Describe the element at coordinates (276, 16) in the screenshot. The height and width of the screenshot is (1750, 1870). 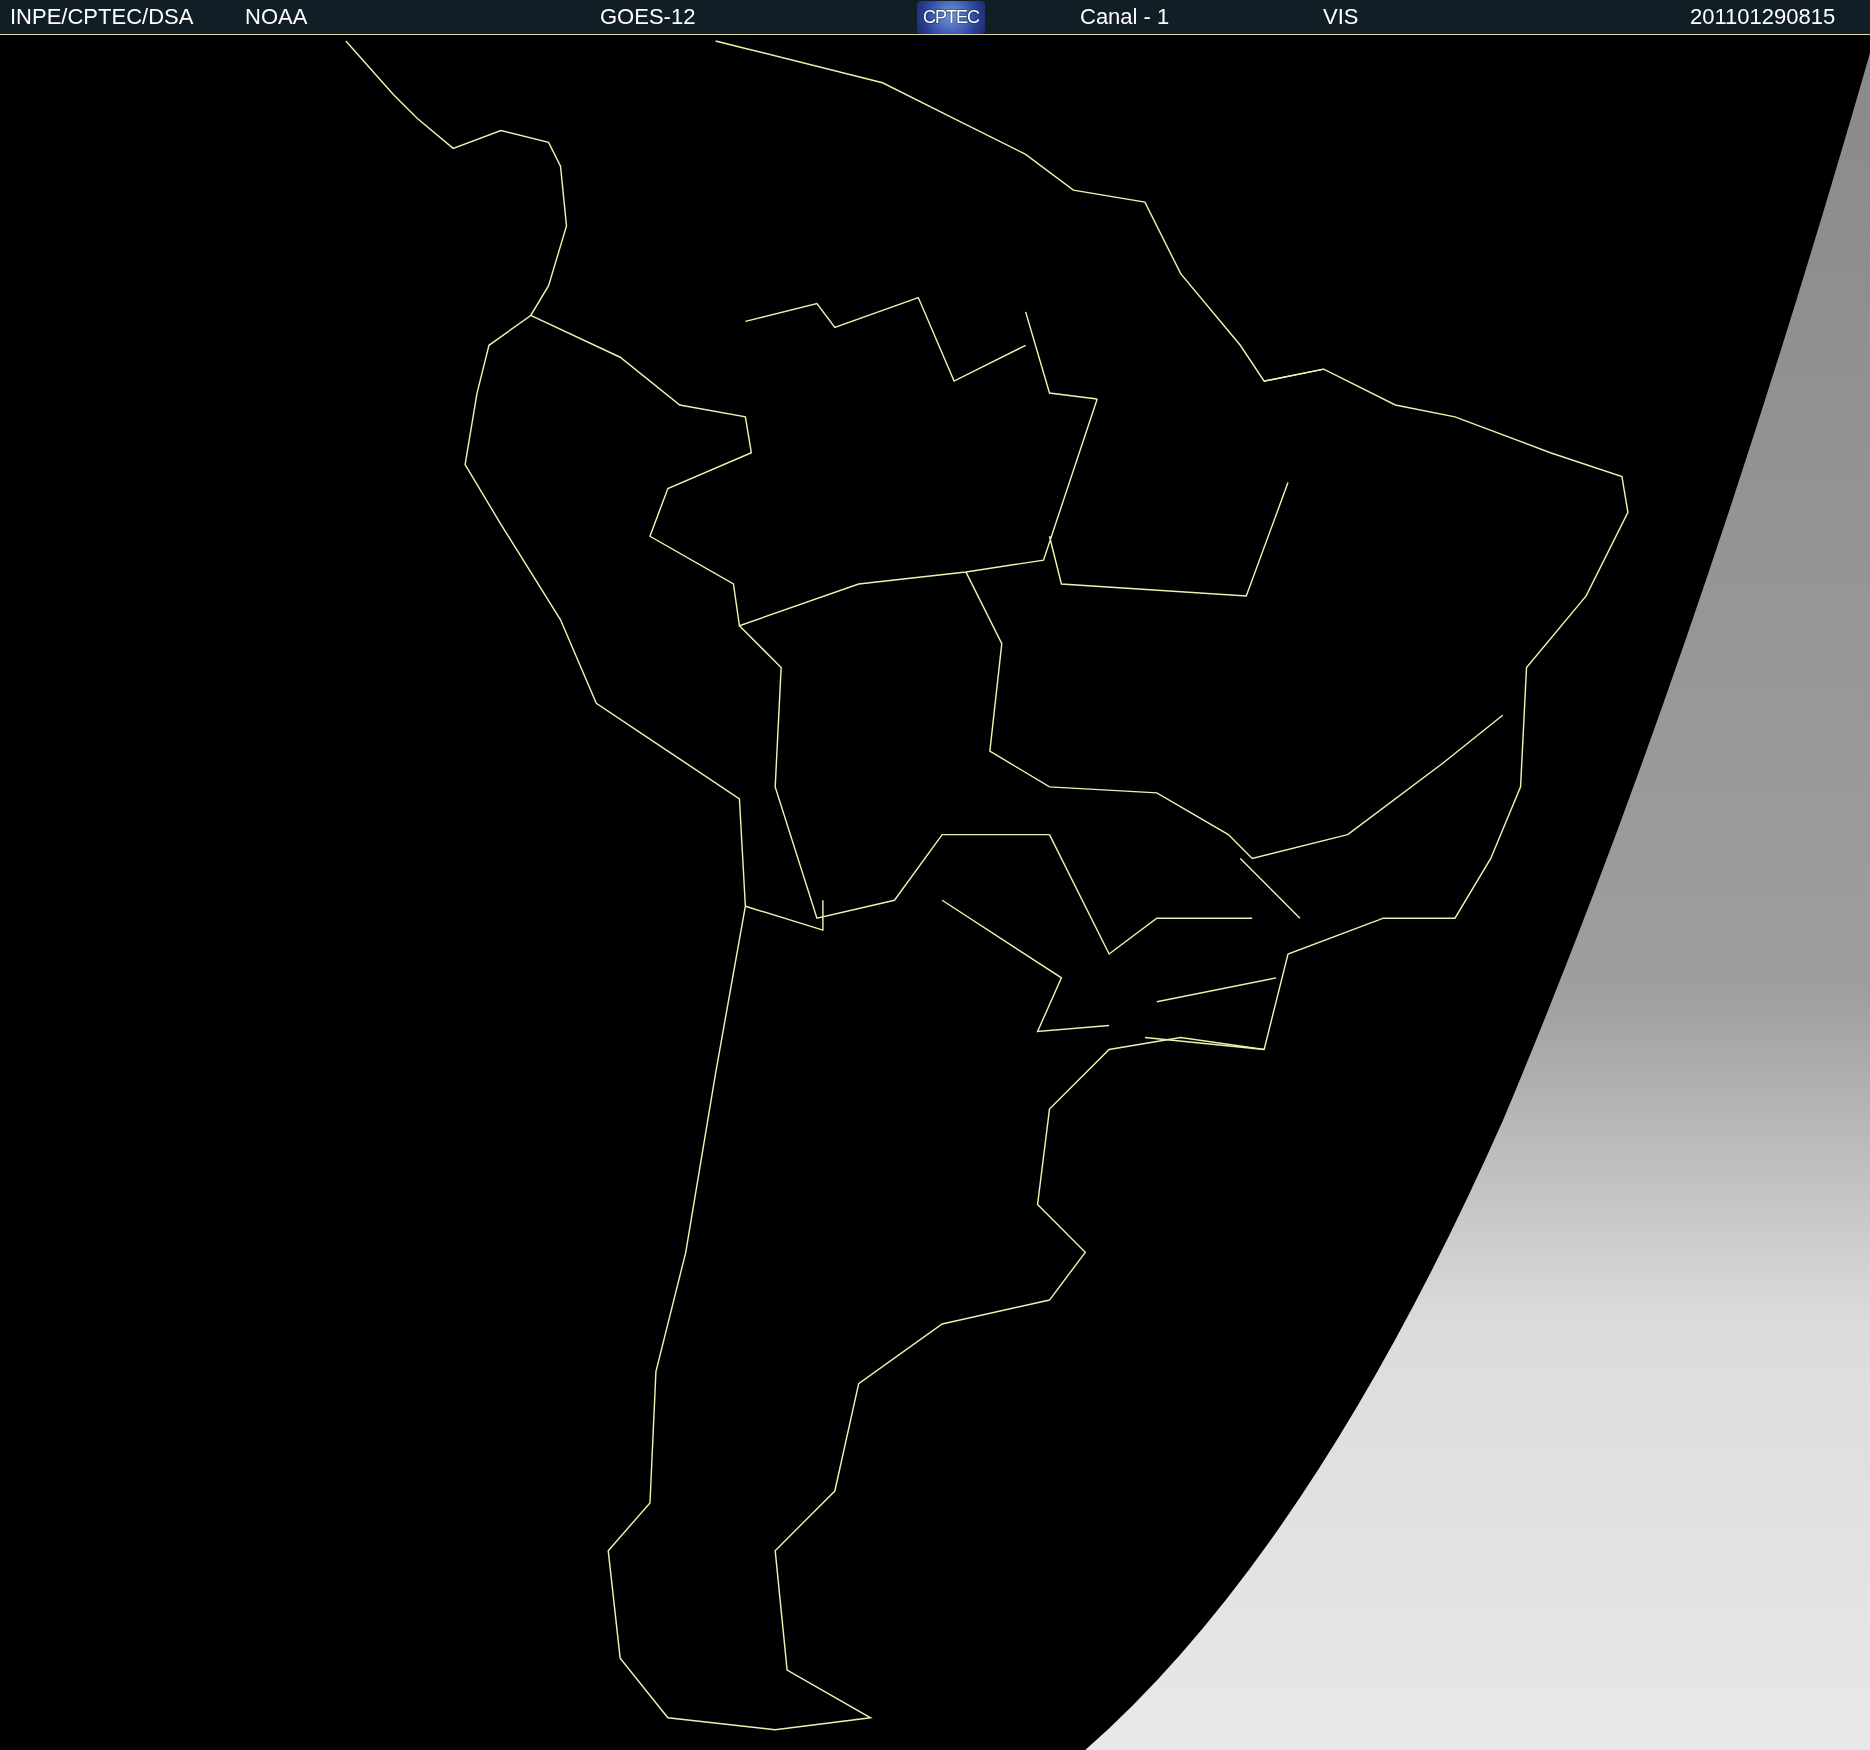
I see `header-label: NOAA` at that location.